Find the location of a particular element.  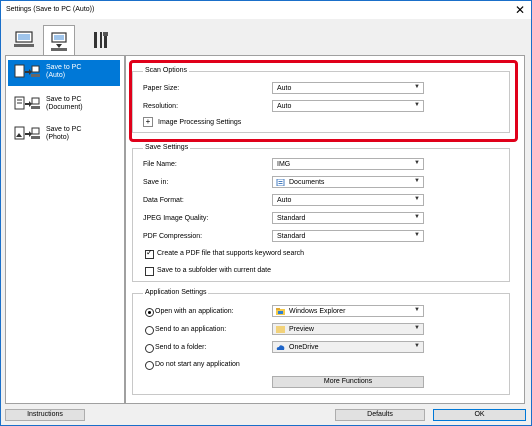

pdf-compression-value: Standard is located at coordinates (291, 236).